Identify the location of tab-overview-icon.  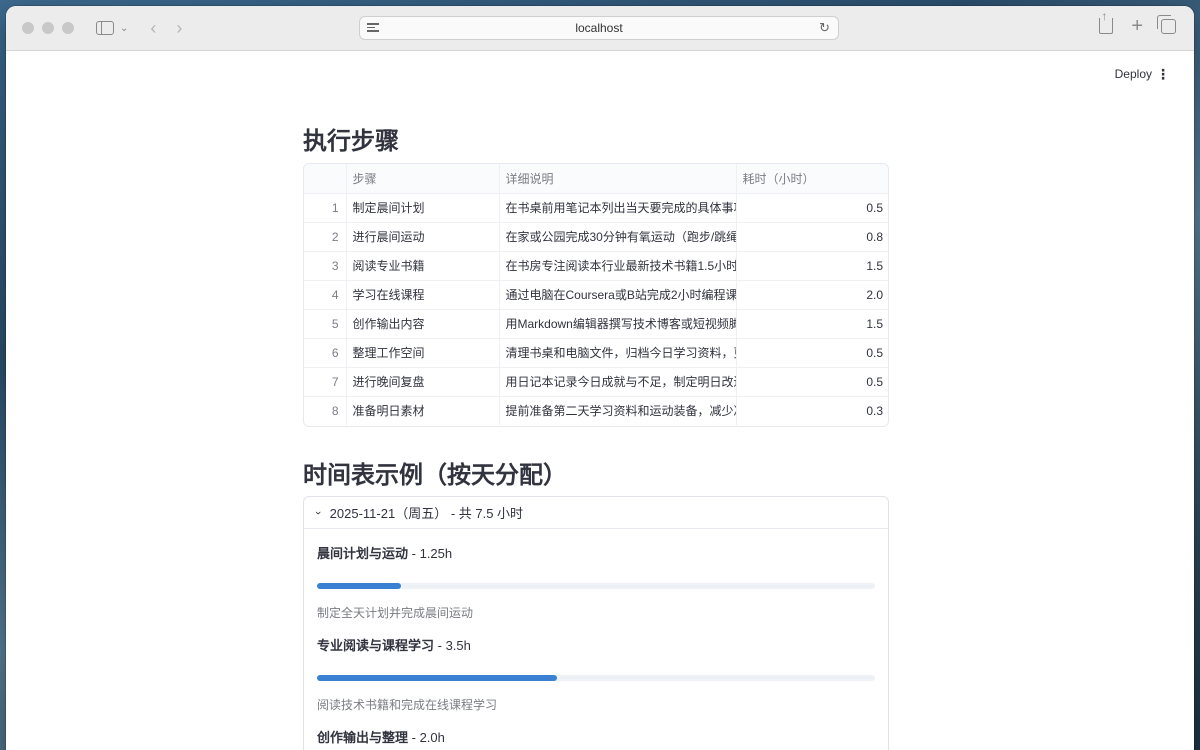
(1166, 24).